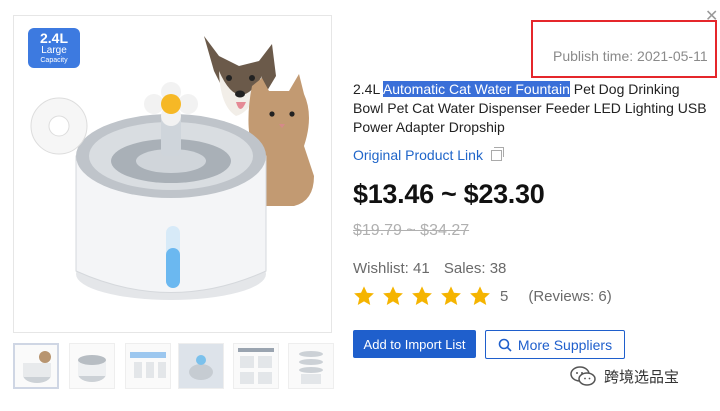 This screenshot has width=720, height=411. I want to click on badge-line1: Large, so click(54, 50).